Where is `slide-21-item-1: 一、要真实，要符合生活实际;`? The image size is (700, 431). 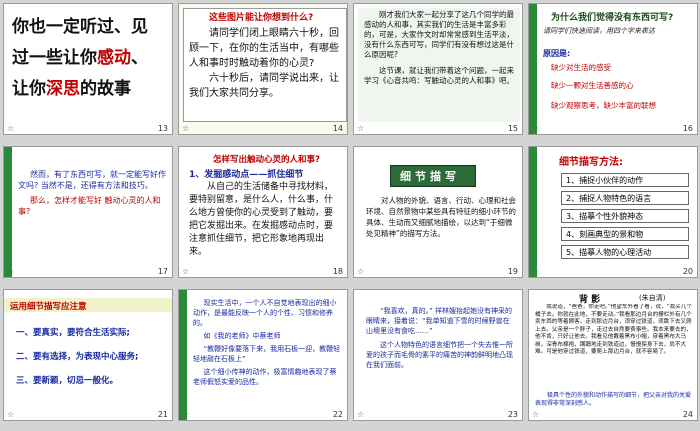 slide-21-item-1: 一、要真实，要符合生活实际; is located at coordinates (73, 333).